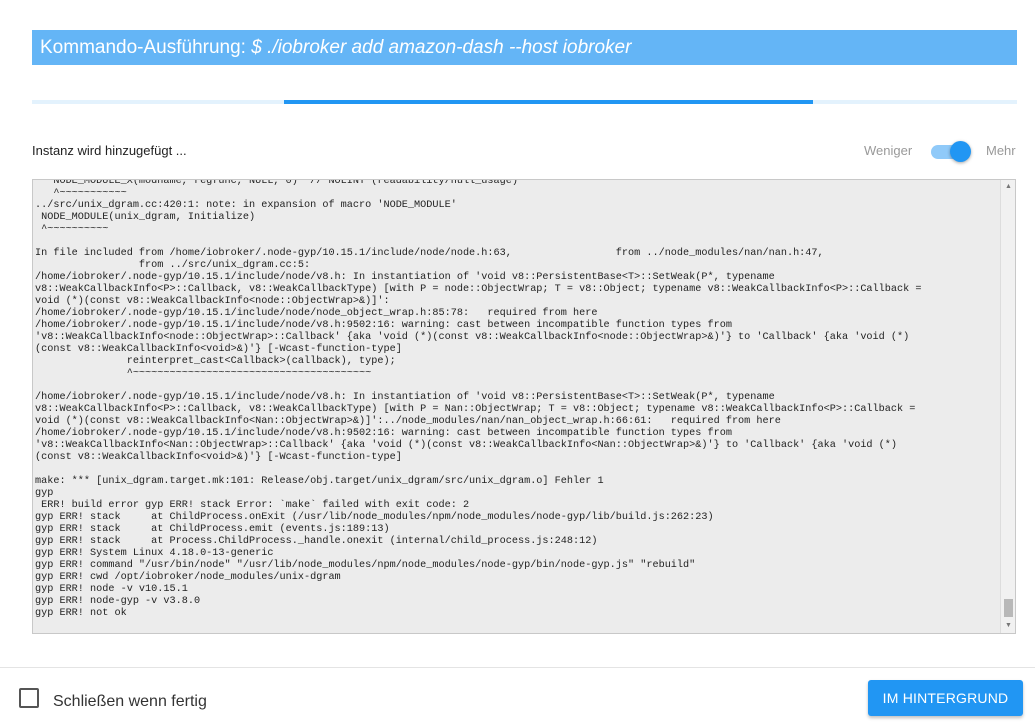 This screenshot has height=727, width=1035. Describe the element at coordinates (29, 698) in the screenshot. I see `close-when-done-checkbox` at that location.